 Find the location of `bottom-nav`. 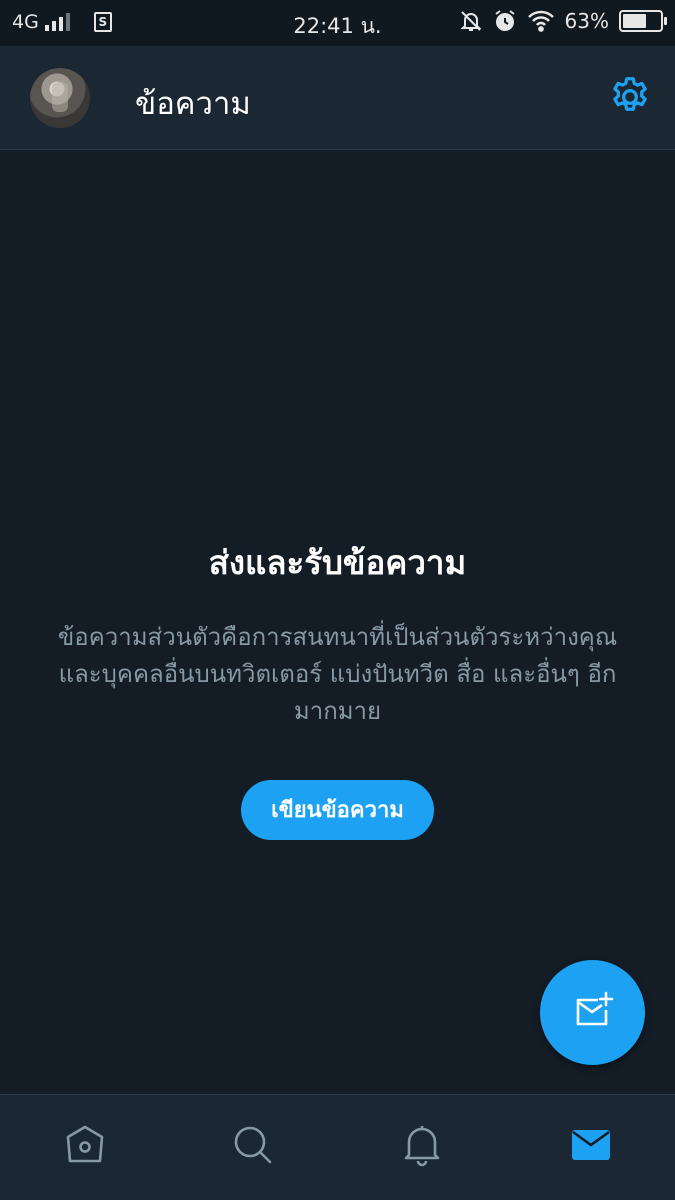

bottom-nav is located at coordinates (337, 1147).